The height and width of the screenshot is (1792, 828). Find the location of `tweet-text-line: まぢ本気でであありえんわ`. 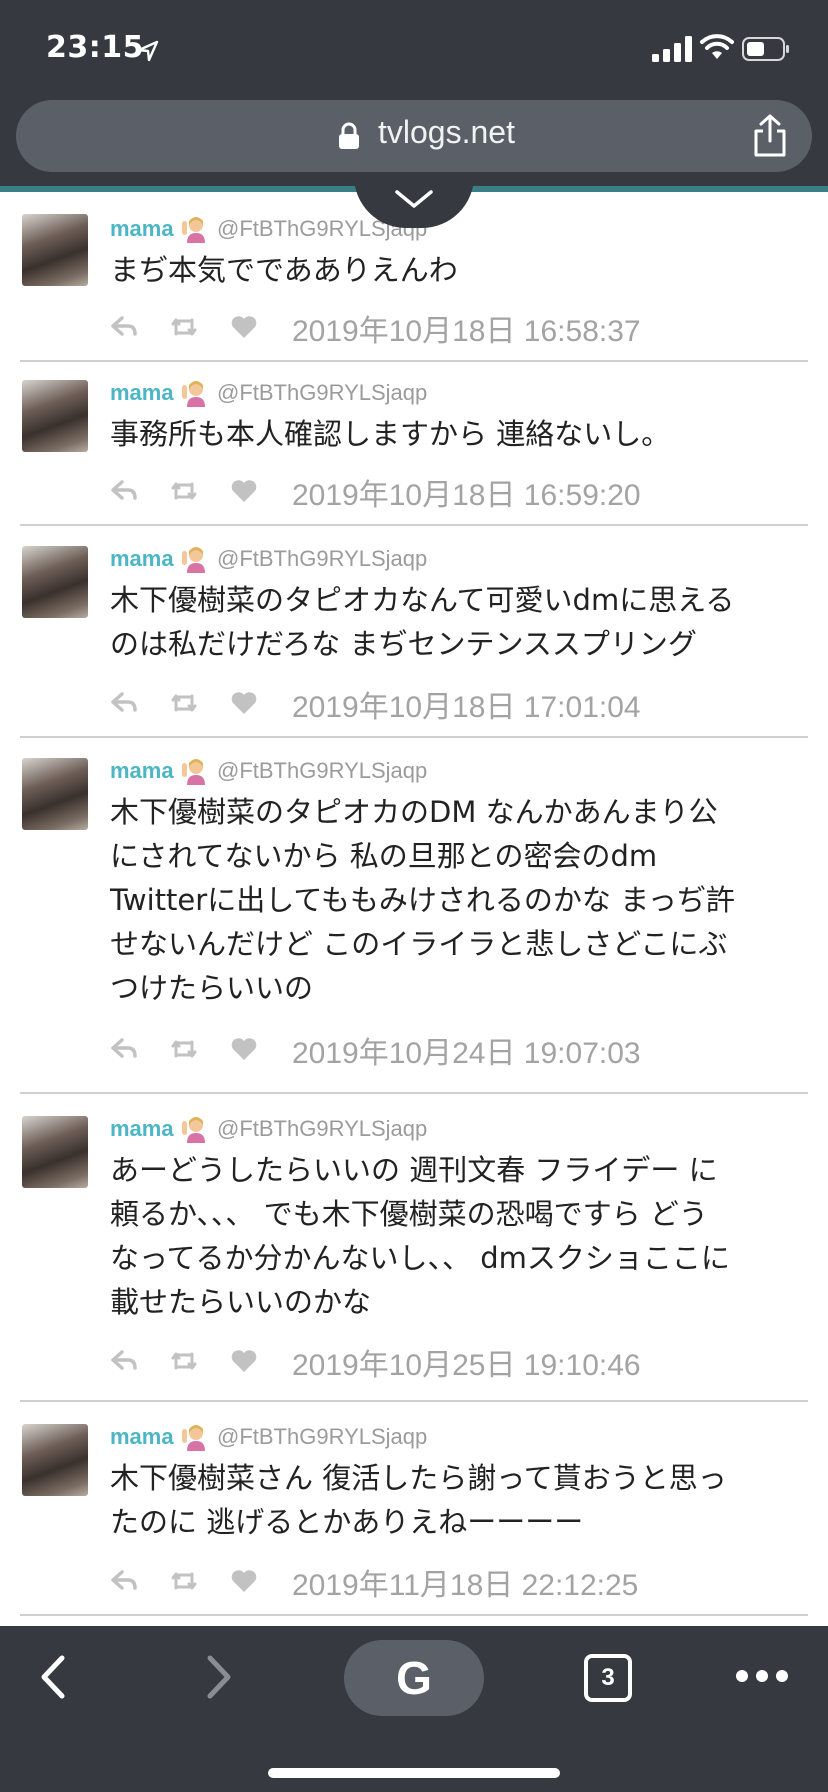

tweet-text-line: まぢ本気でであありえんわ is located at coordinates (284, 270).